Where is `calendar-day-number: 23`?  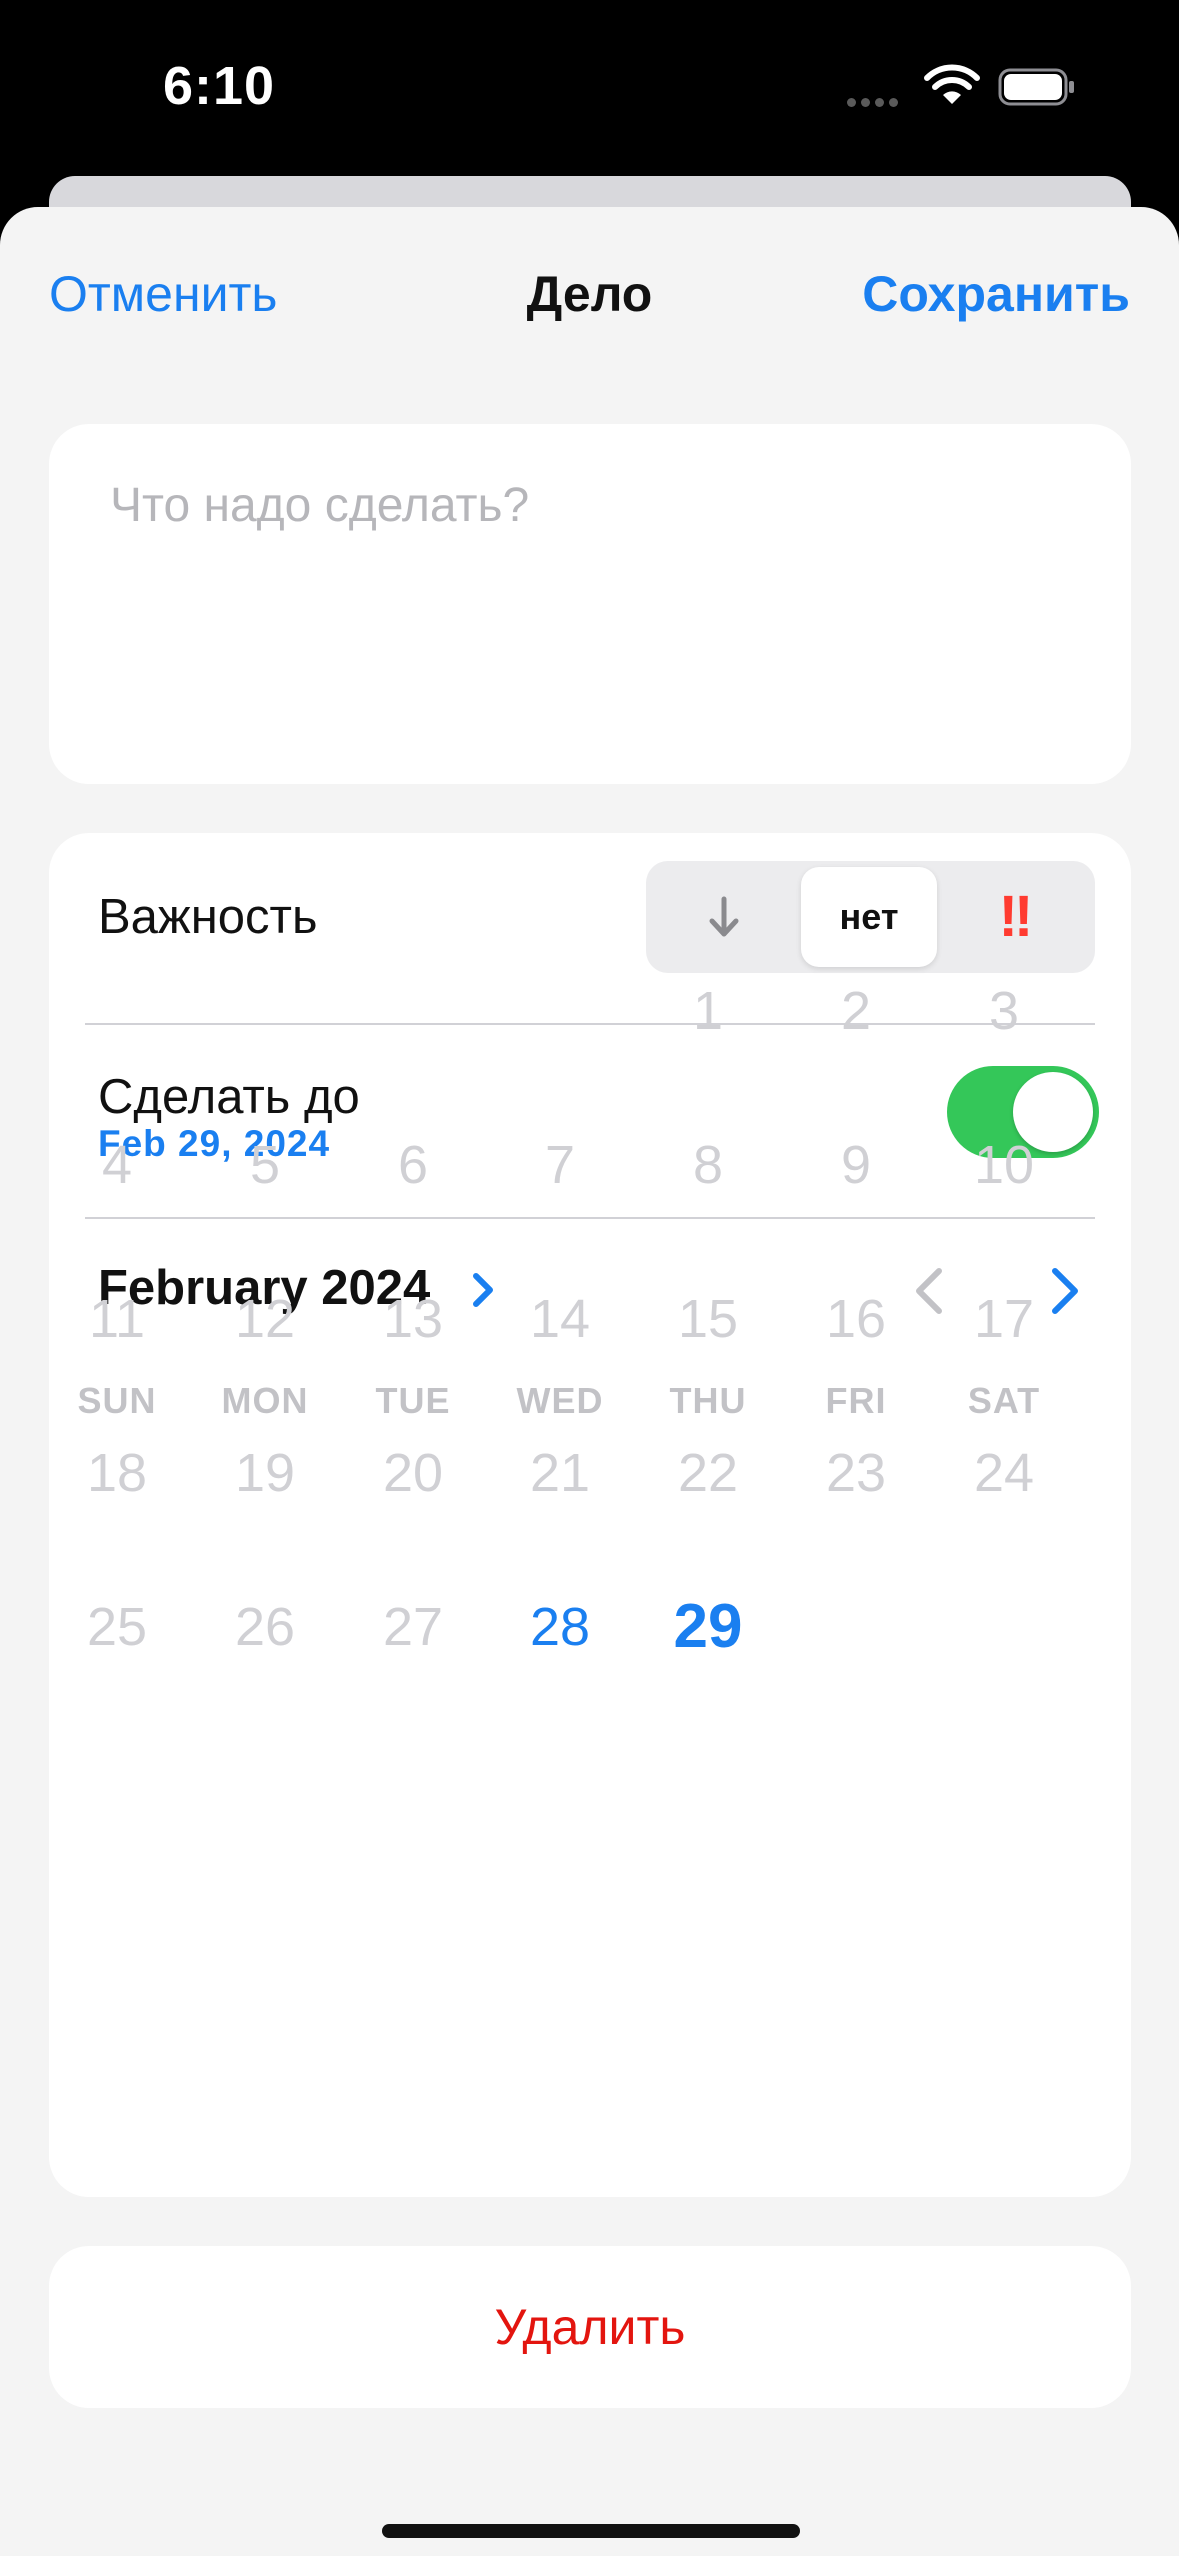 calendar-day-number: 23 is located at coordinates (856, 1473).